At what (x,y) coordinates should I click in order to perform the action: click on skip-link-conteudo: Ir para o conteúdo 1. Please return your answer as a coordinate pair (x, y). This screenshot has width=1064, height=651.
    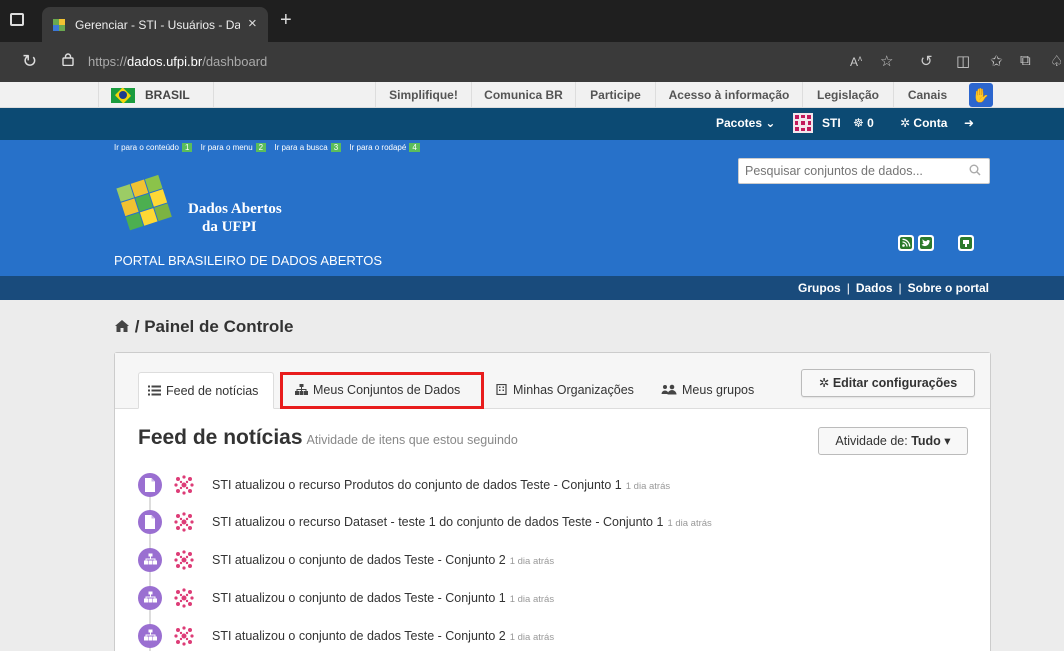
    Looking at the image, I should click on (156, 147).